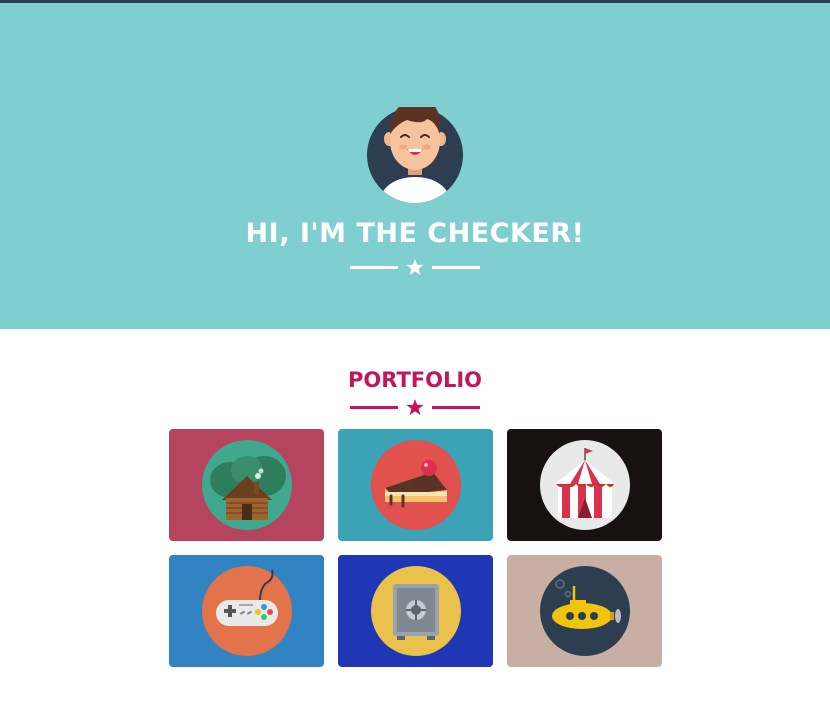 This screenshot has height=708, width=830. I want to click on portfolio-item-controller, so click(246, 611).